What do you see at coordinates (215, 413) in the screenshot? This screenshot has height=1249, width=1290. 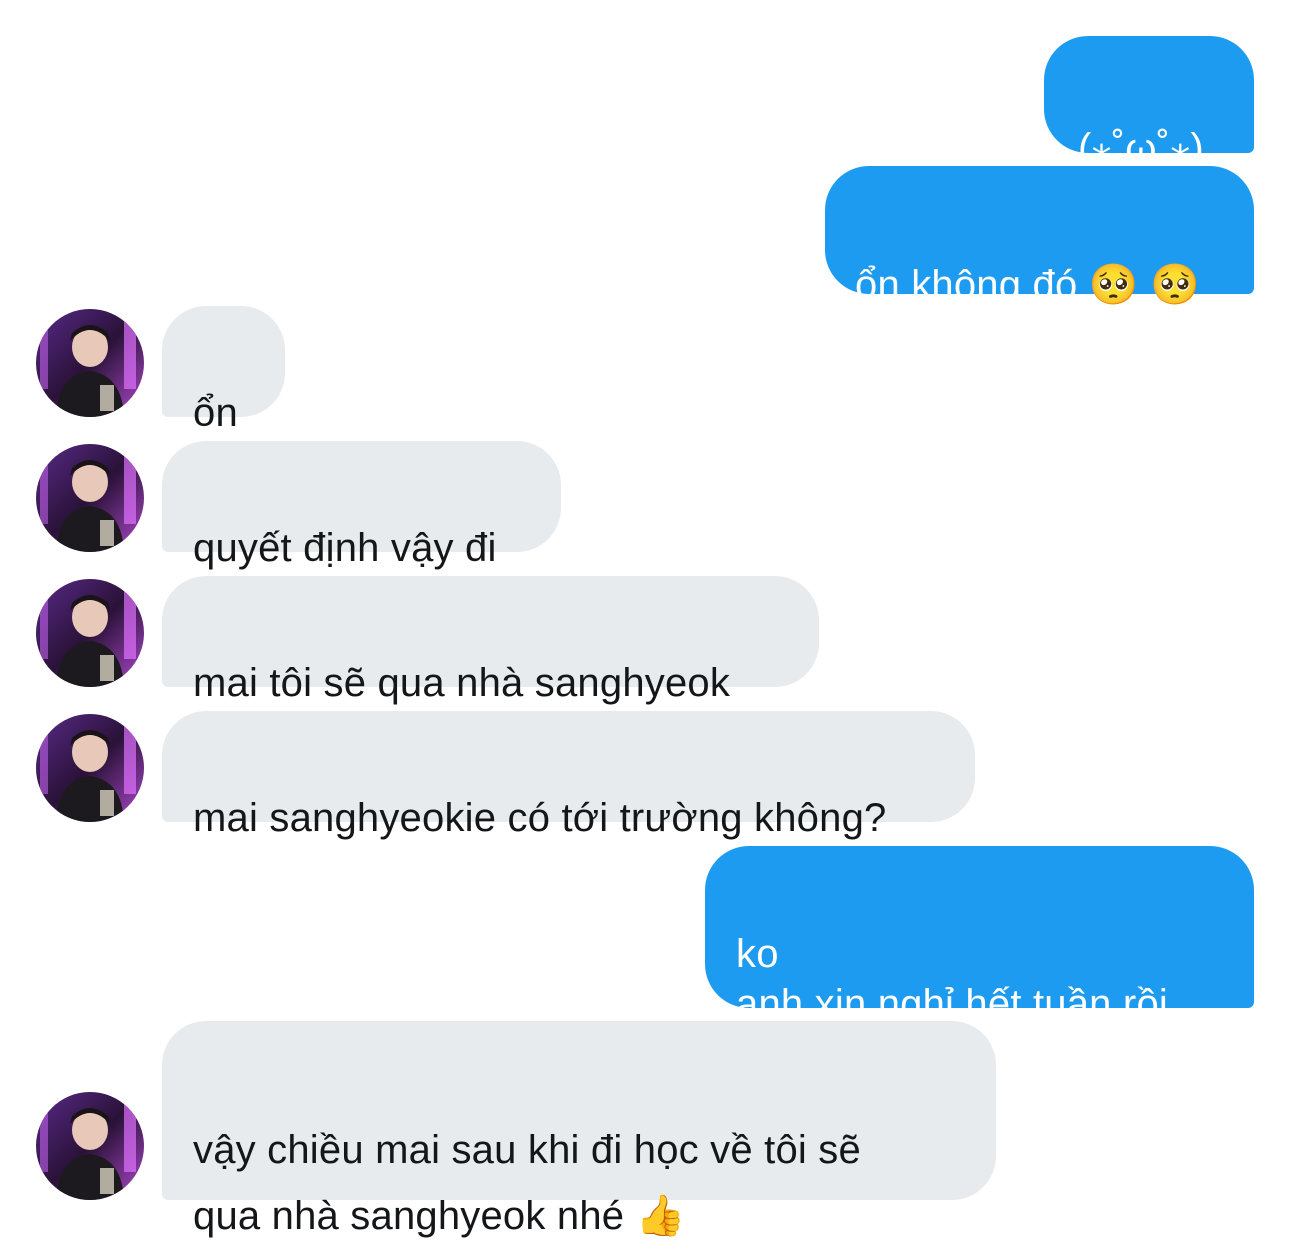 I see `message-text: ổn` at bounding box center [215, 413].